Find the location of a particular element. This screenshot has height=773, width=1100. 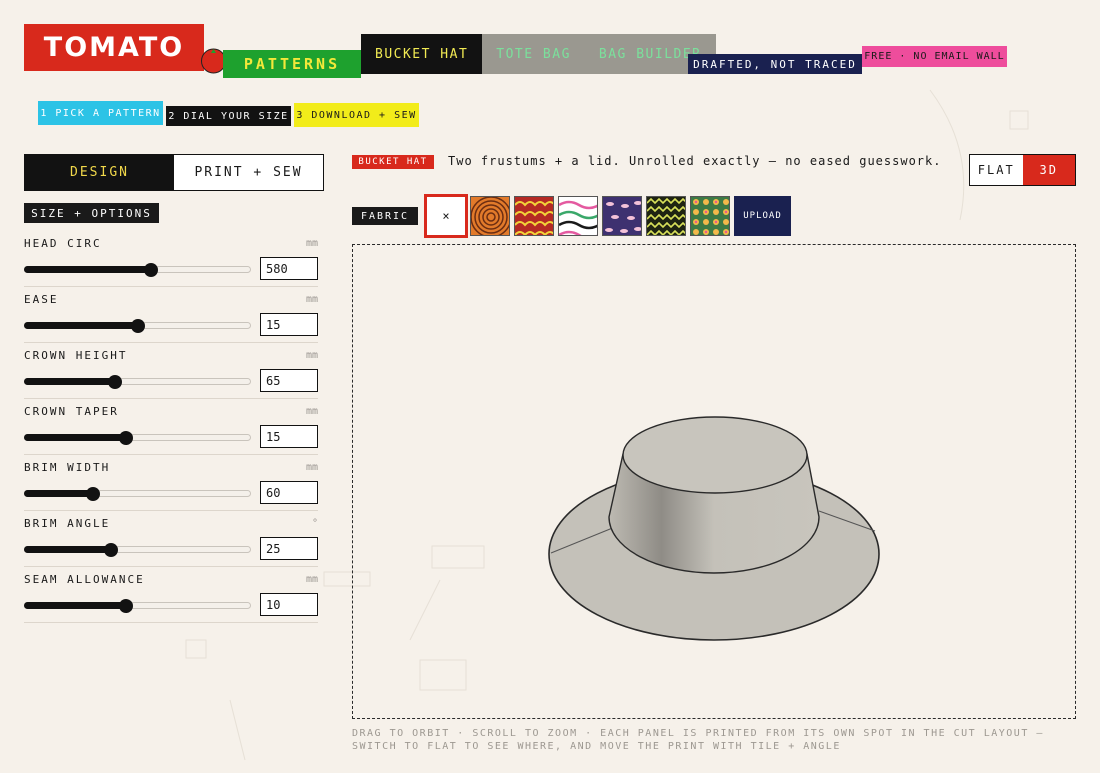

seam-allowance-input: 10 is located at coordinates (289, 604).